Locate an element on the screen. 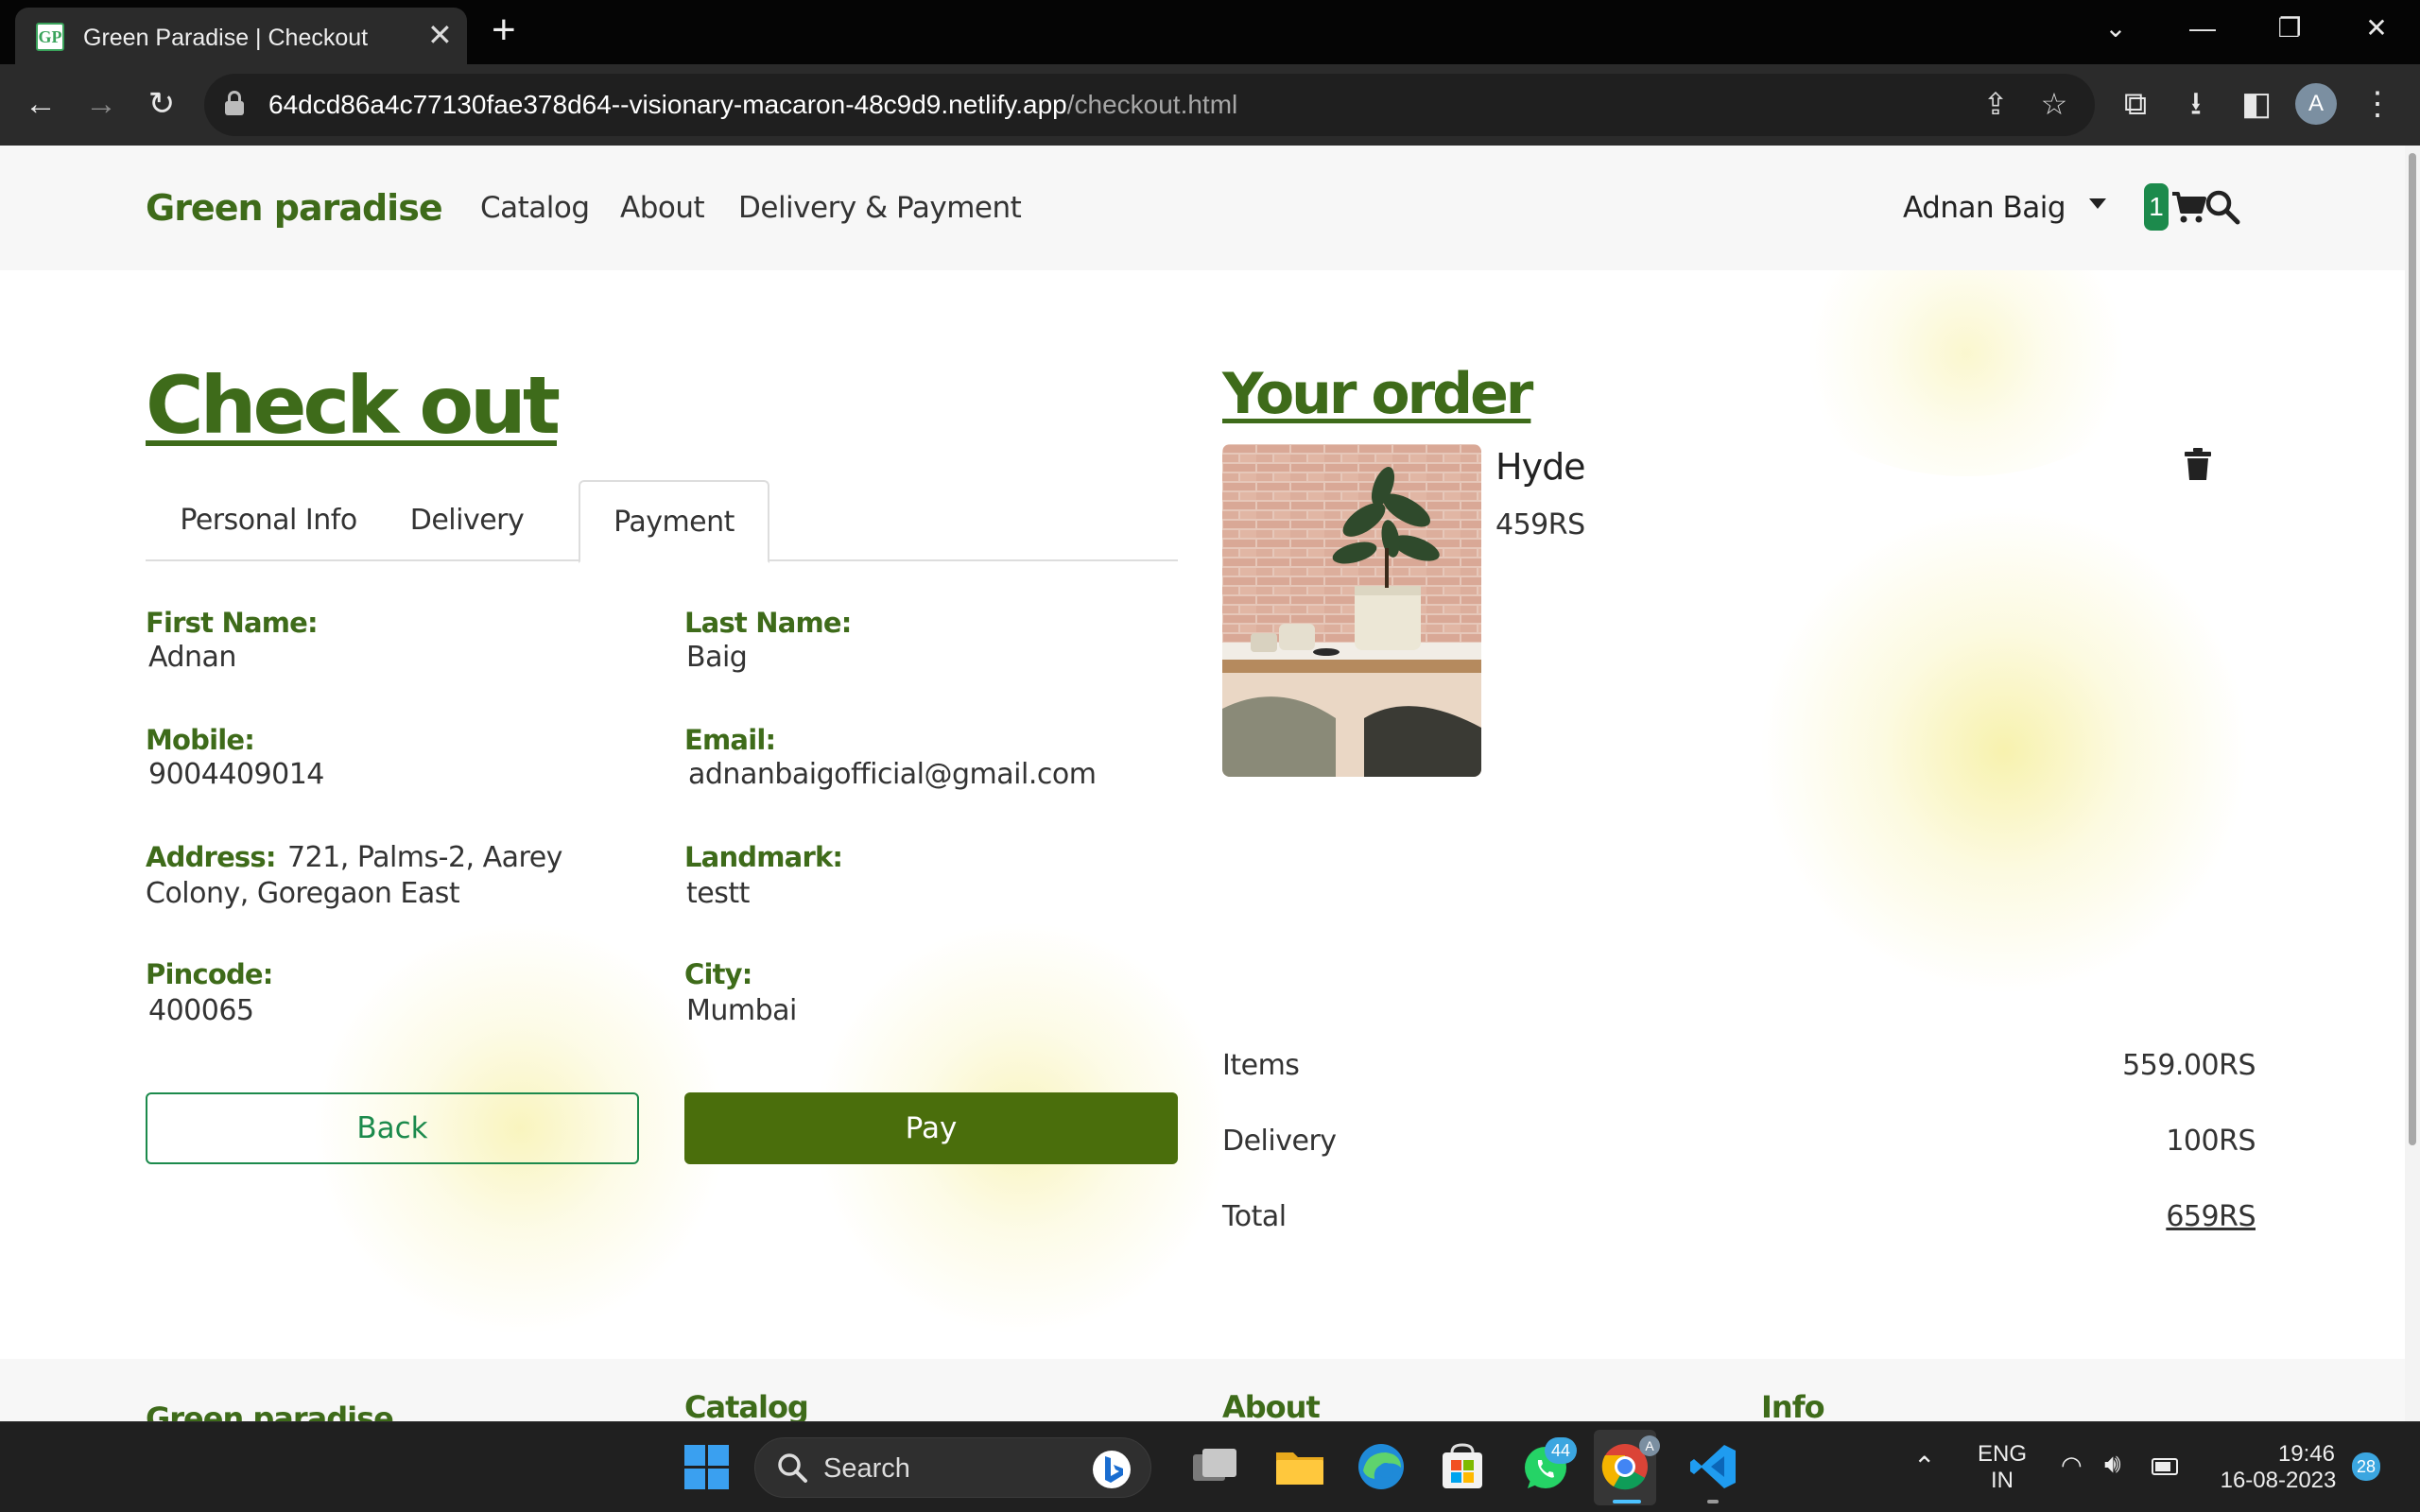  trash-icon is located at coordinates (2198, 464).